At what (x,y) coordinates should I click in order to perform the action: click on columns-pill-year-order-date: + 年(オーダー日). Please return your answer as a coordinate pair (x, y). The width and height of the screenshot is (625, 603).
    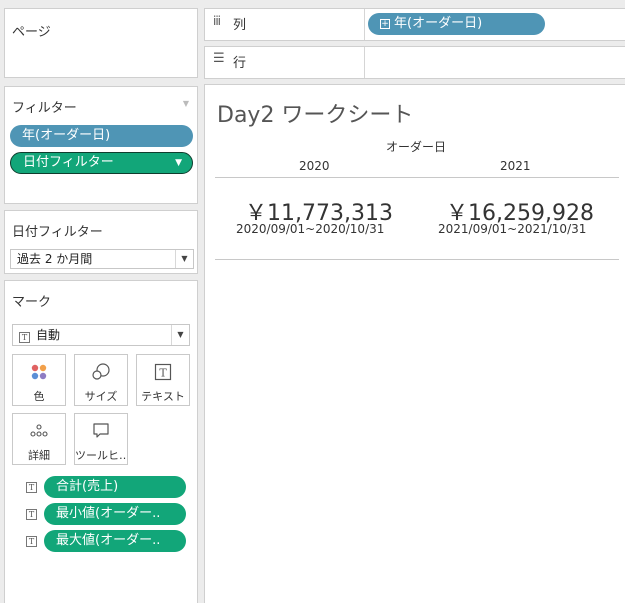
    Looking at the image, I should click on (456, 24).